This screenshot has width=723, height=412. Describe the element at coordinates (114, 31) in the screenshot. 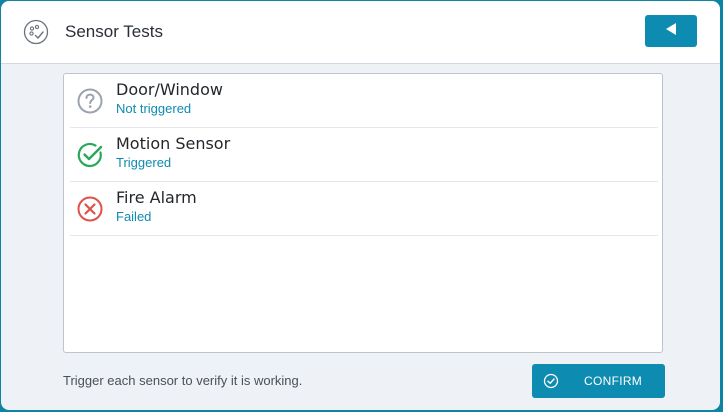

I see `page-title: Sensor Tests` at that location.